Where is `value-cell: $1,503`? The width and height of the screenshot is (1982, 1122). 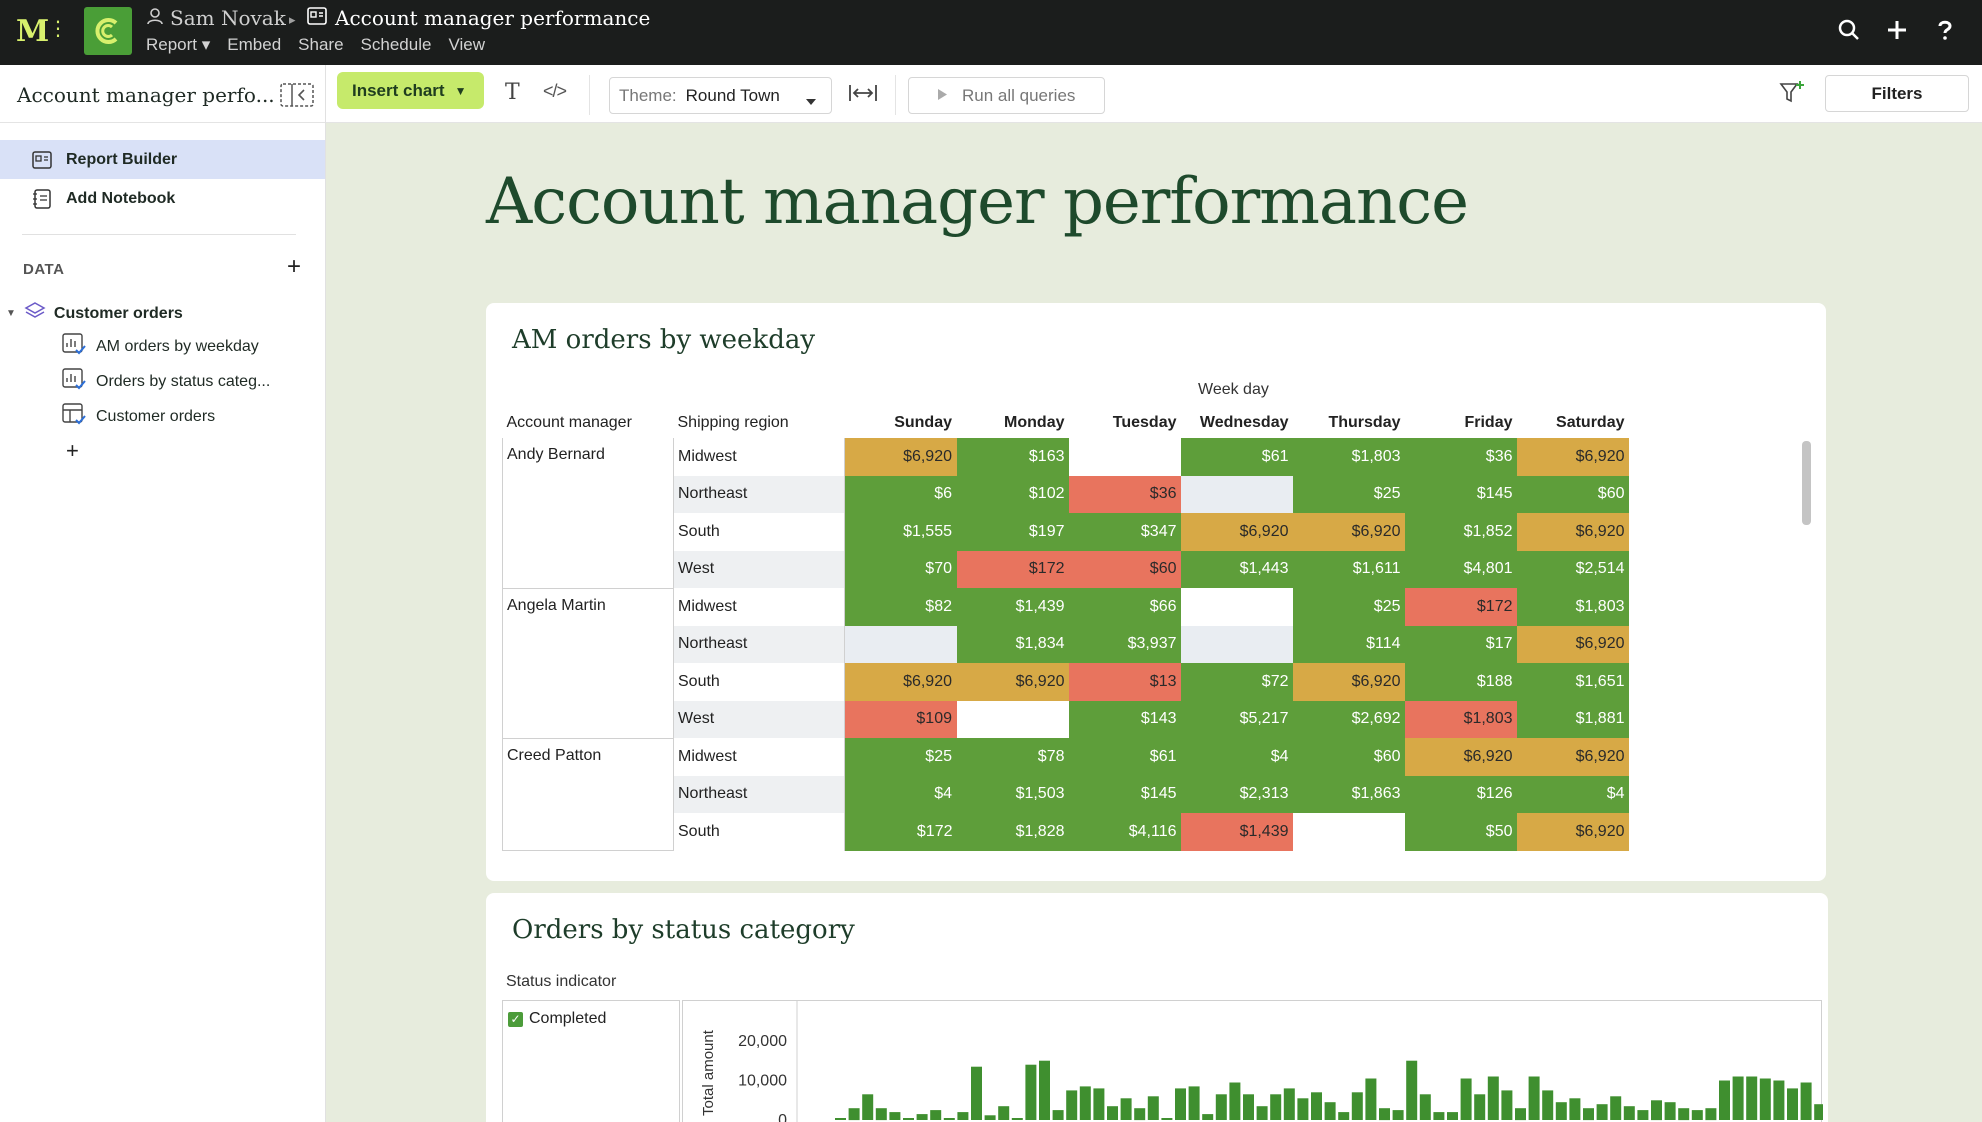
value-cell: $1,503 is located at coordinates (1012, 794).